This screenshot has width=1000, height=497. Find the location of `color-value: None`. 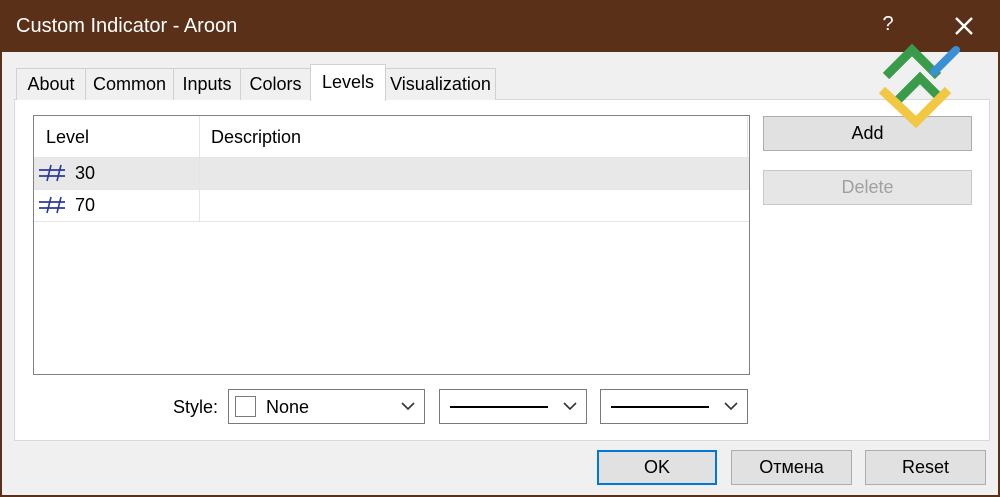

color-value: None is located at coordinates (288, 407).